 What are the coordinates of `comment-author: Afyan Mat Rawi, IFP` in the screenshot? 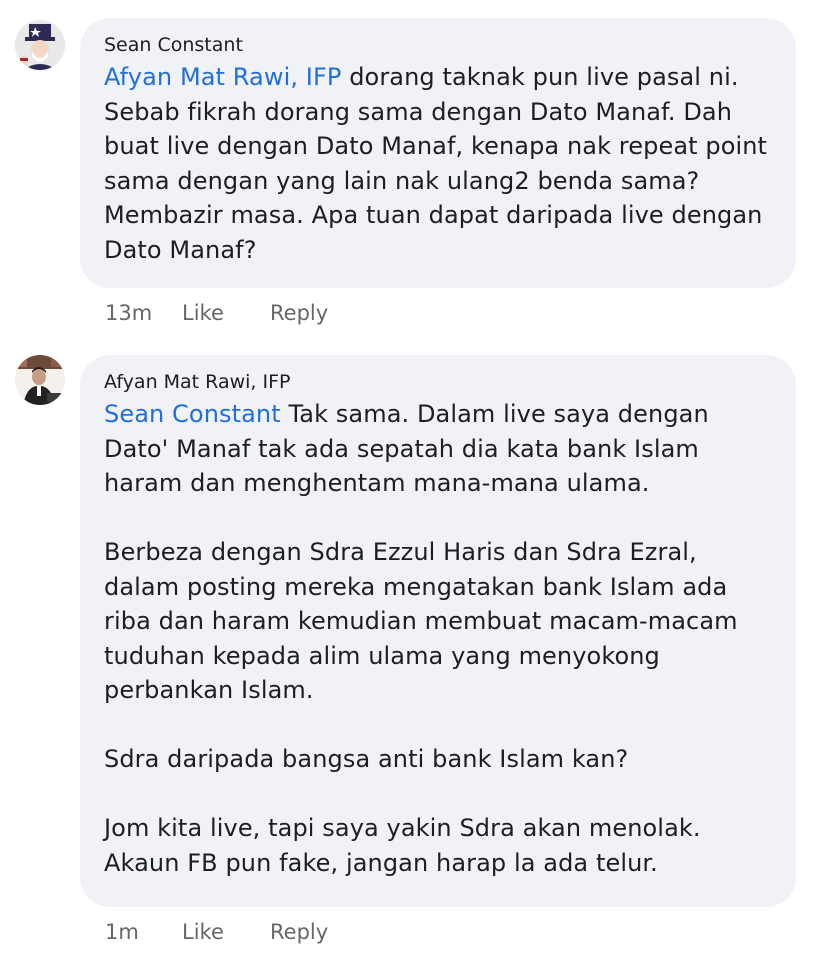 It's located at (437, 382).